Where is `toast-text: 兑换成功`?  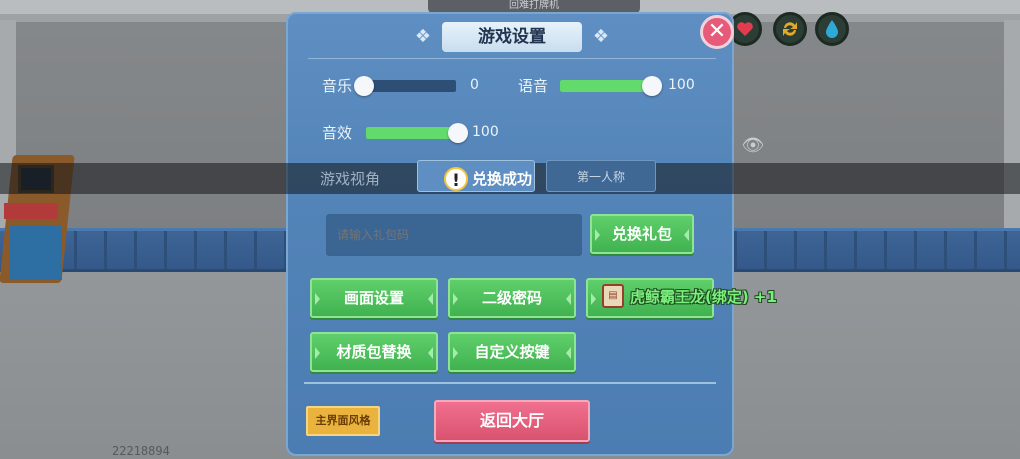
toast-text: 兑换成功 is located at coordinates (502, 179).